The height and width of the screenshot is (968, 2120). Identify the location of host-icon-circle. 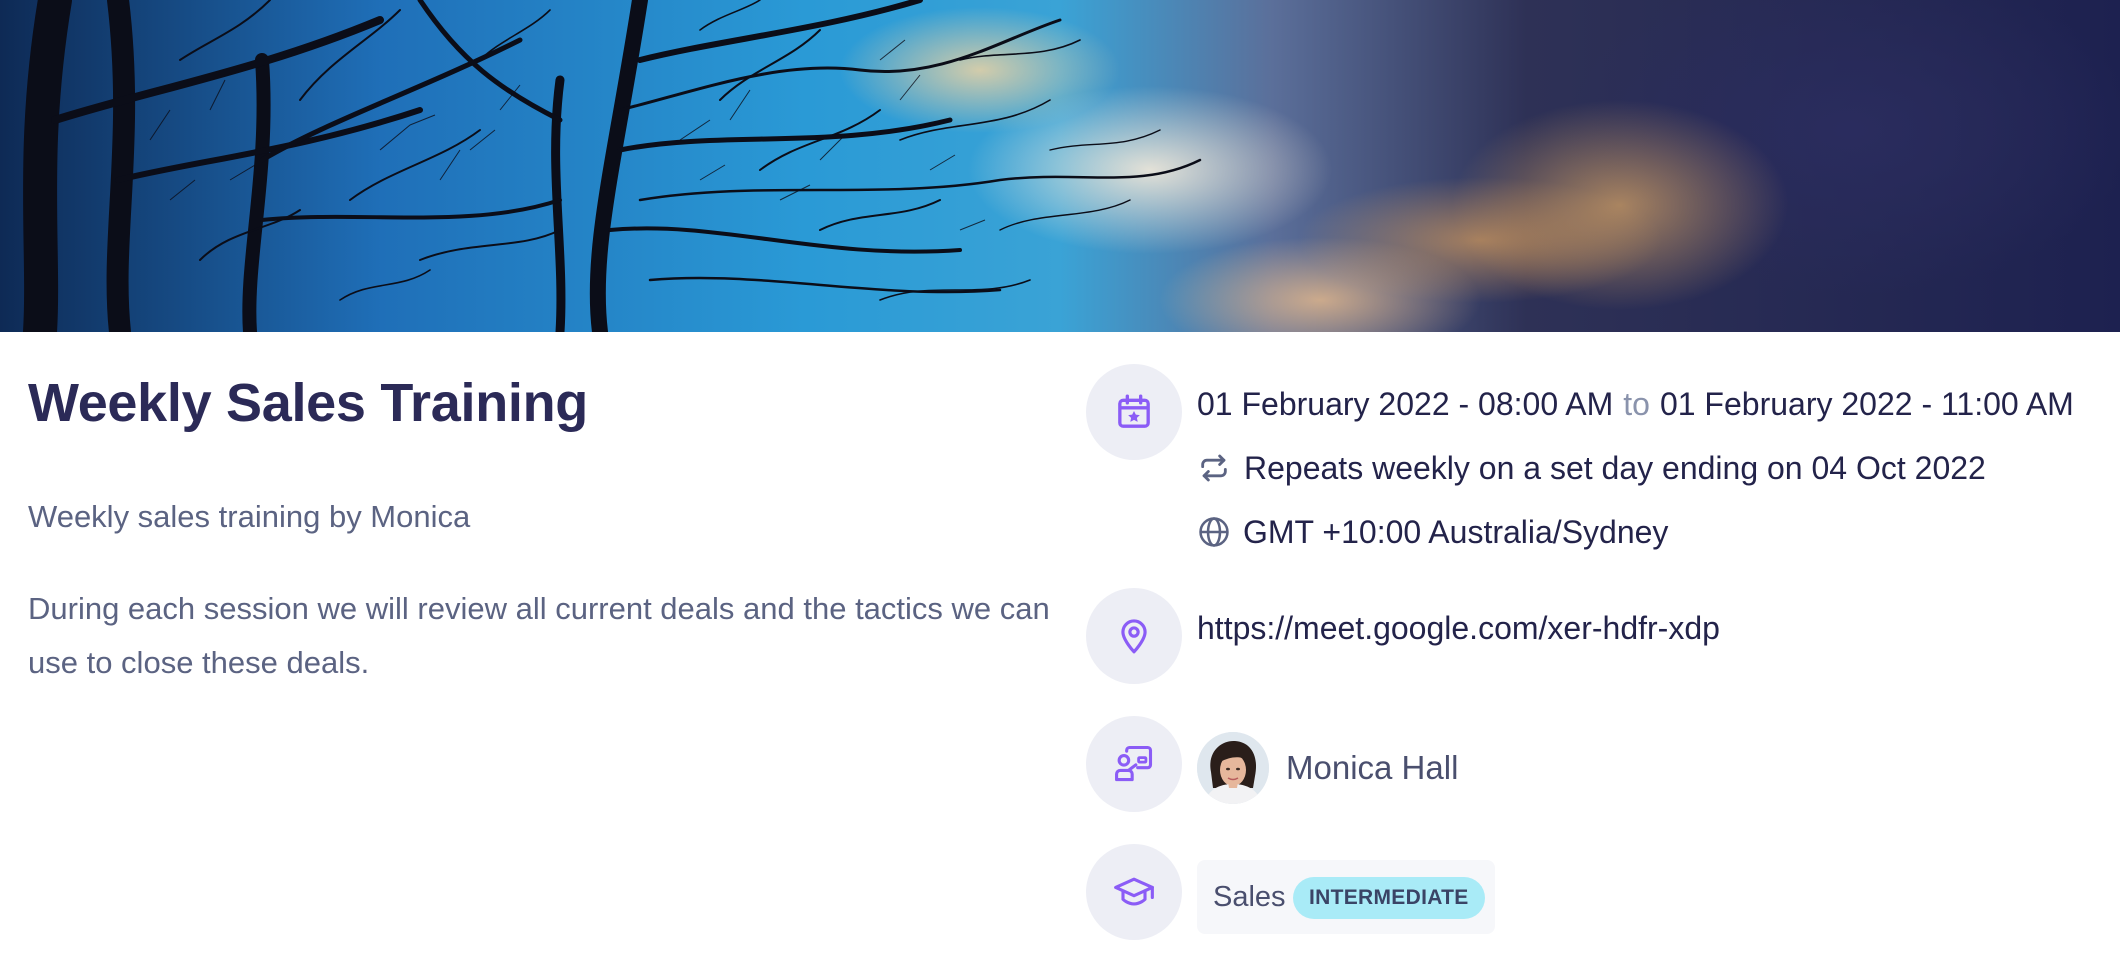
(1134, 764).